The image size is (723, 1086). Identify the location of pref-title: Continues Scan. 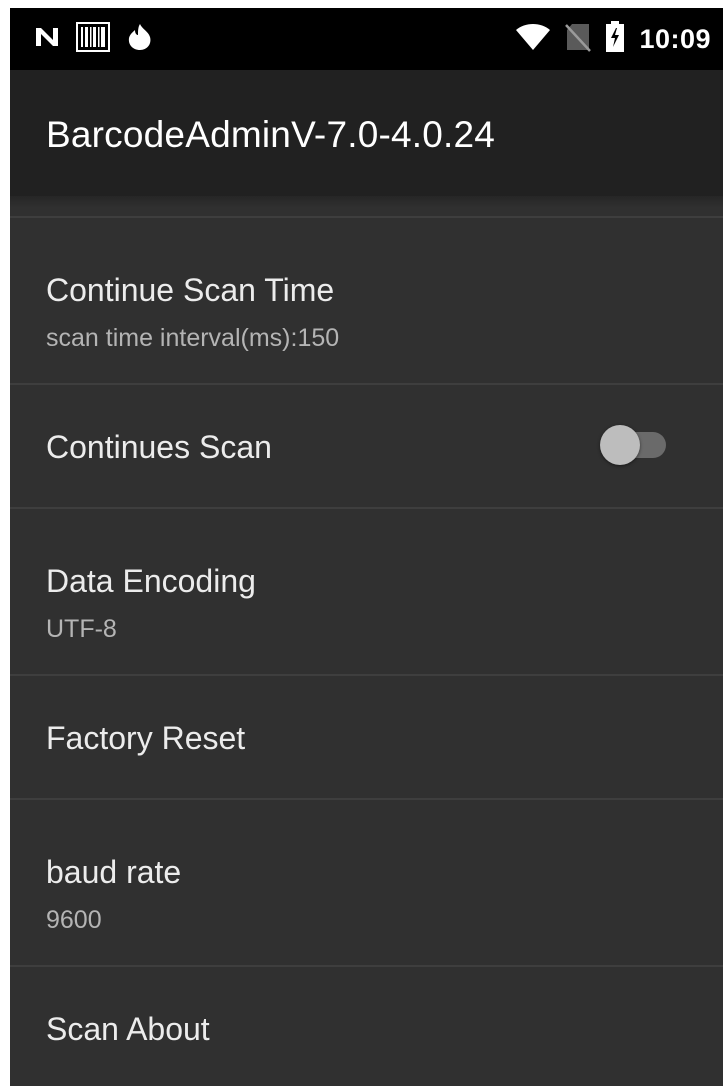
(159, 447).